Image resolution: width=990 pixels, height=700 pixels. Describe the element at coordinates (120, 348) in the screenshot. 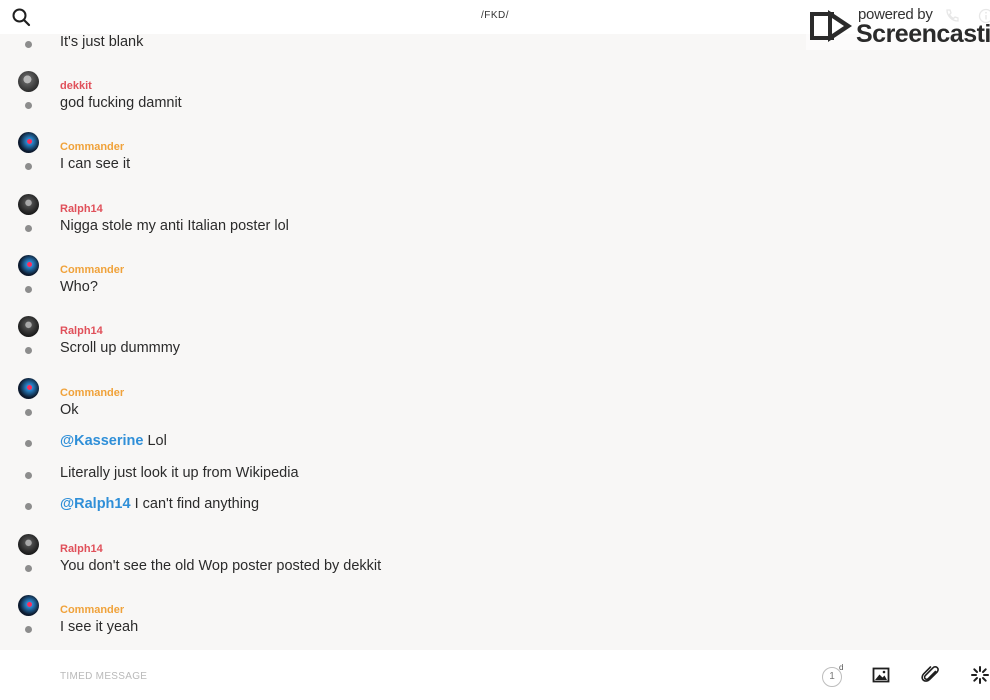

I see `message-text: Scroll up dummmy` at that location.